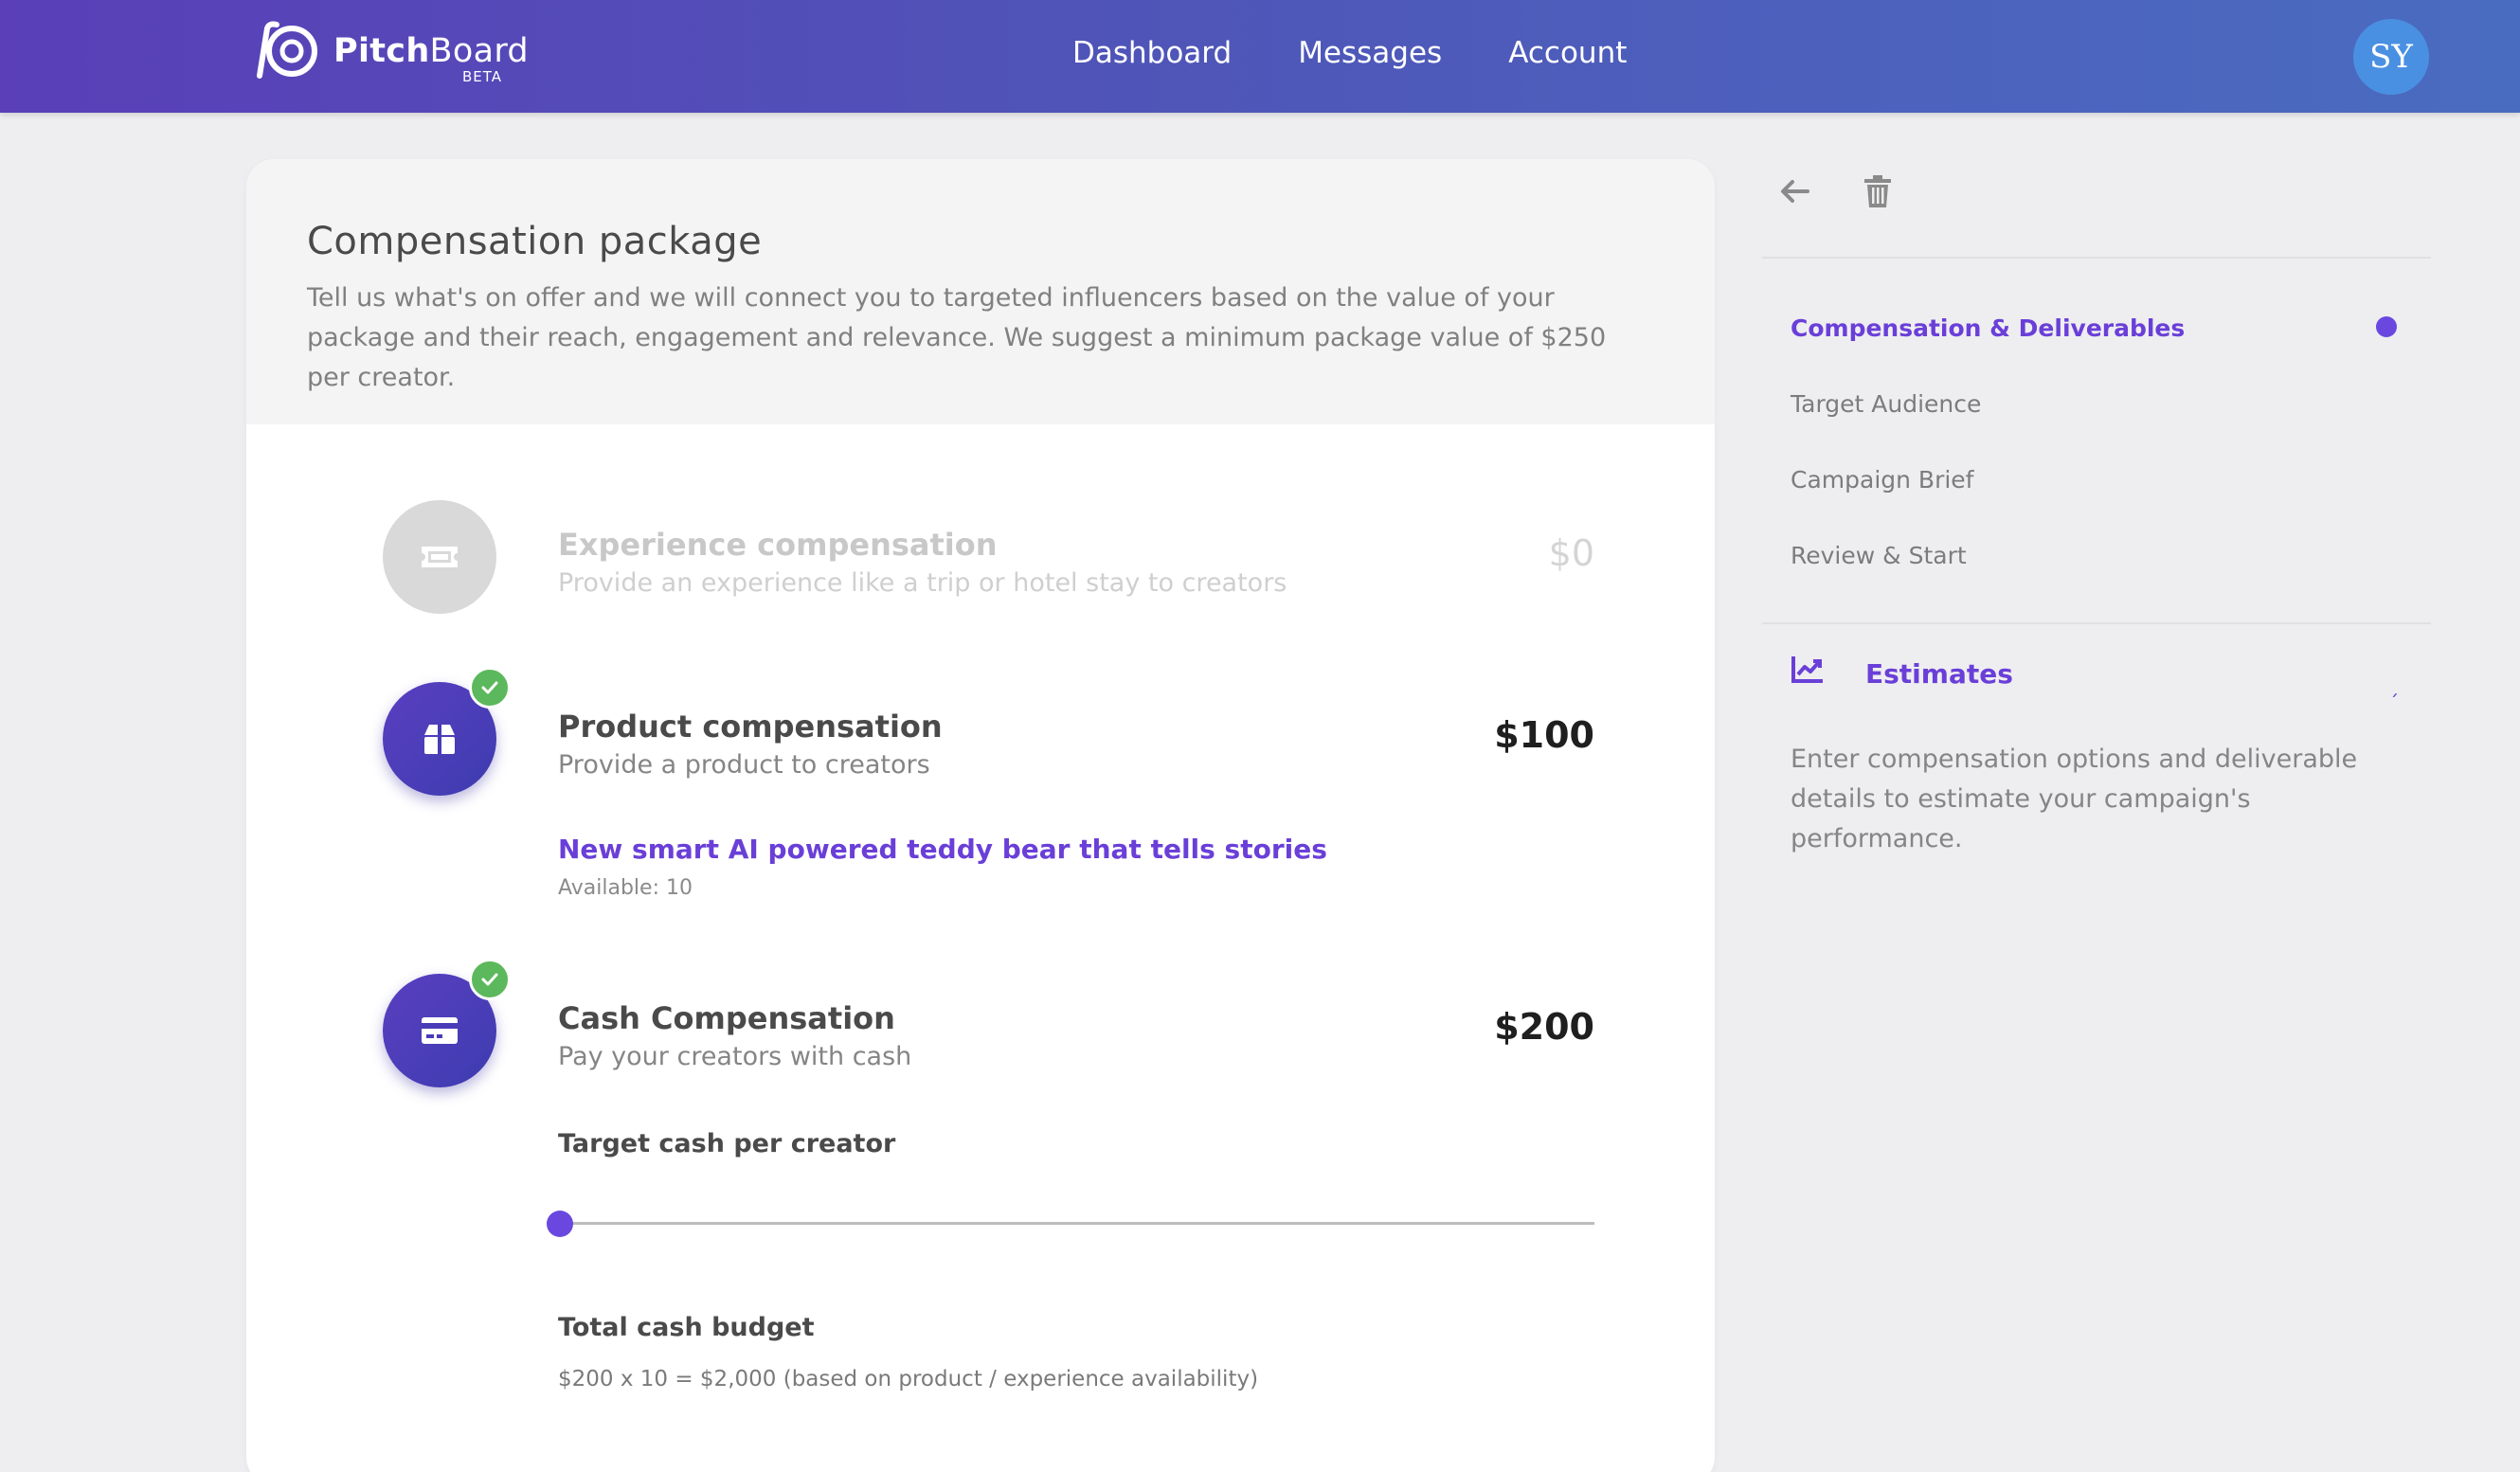 Image resolution: width=2520 pixels, height=1472 pixels. What do you see at coordinates (490, 979) in the screenshot?
I see `cash-selected-check-icon` at bounding box center [490, 979].